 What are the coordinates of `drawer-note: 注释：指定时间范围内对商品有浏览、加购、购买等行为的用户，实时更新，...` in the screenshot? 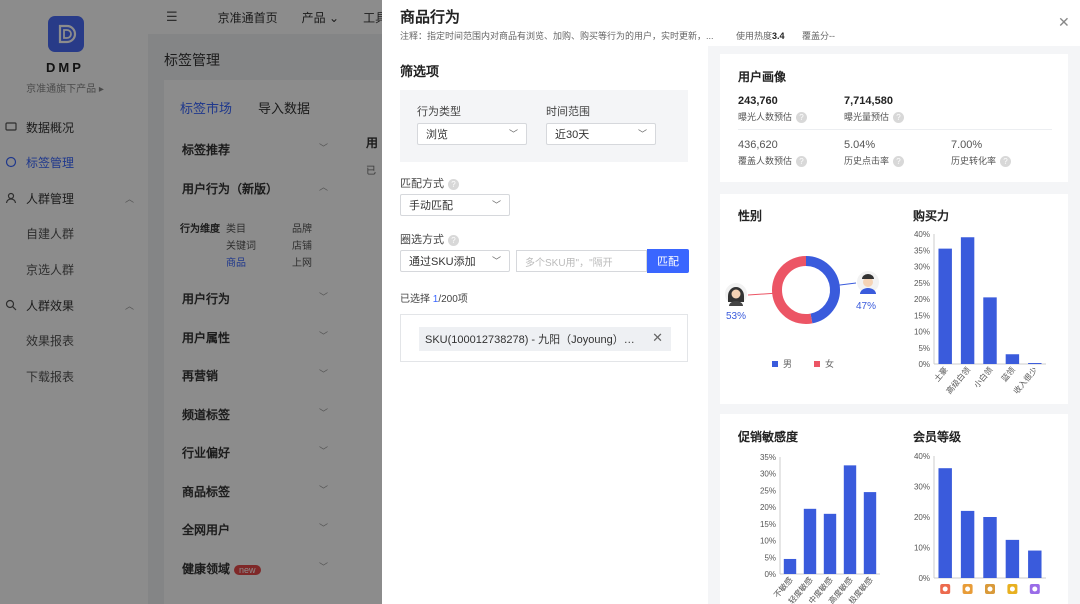 It's located at (557, 36).